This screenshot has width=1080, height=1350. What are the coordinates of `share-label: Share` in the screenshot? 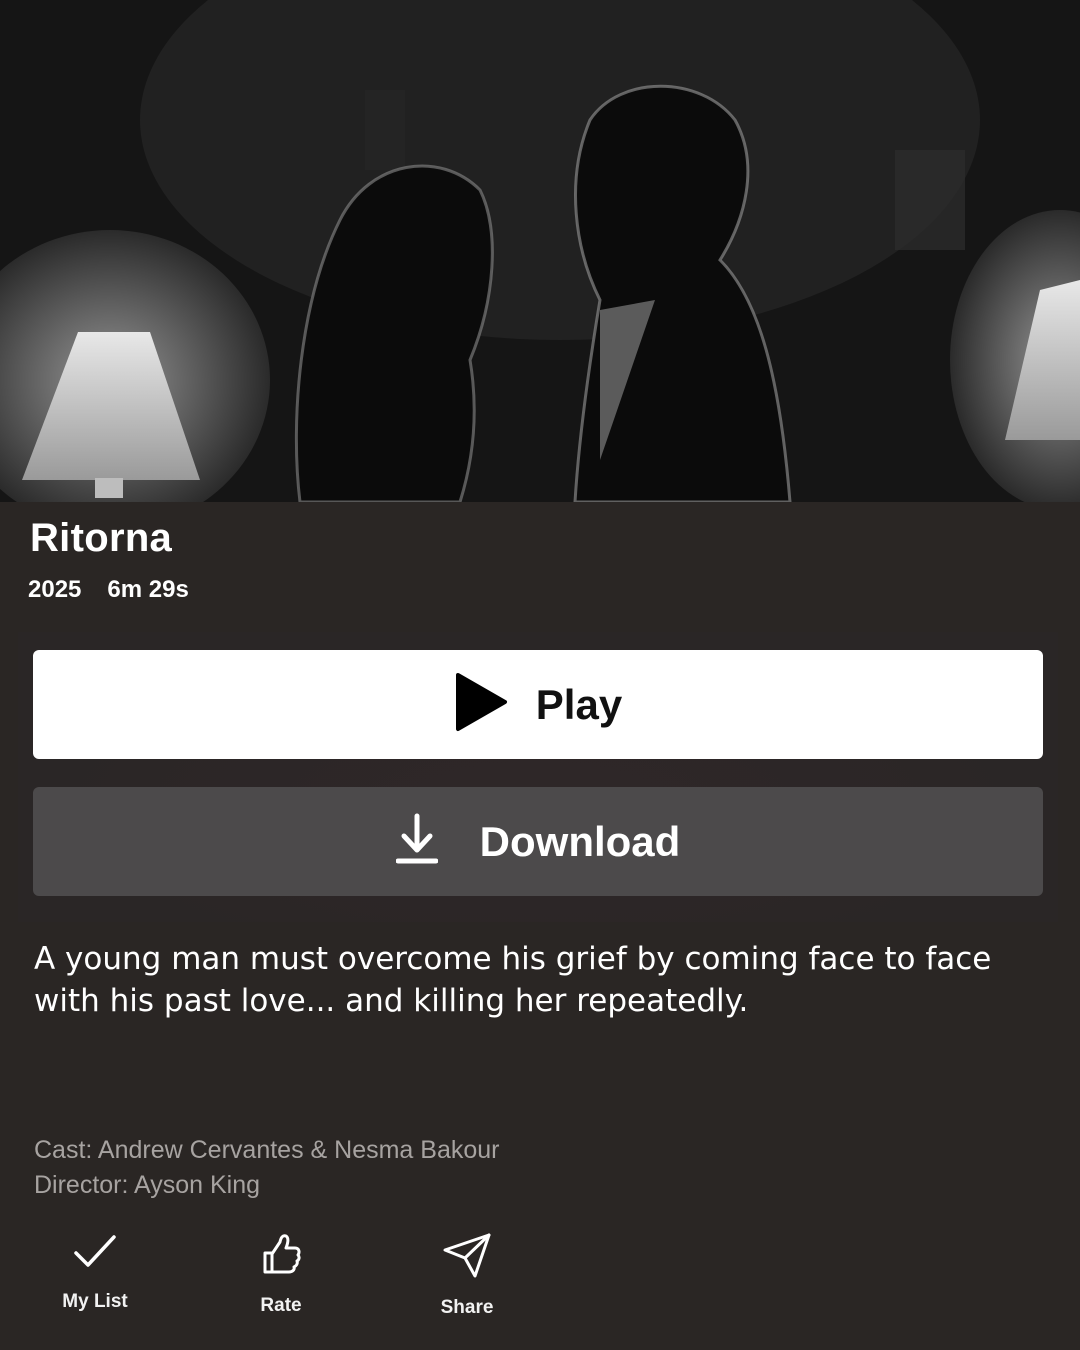 It's located at (467, 1307).